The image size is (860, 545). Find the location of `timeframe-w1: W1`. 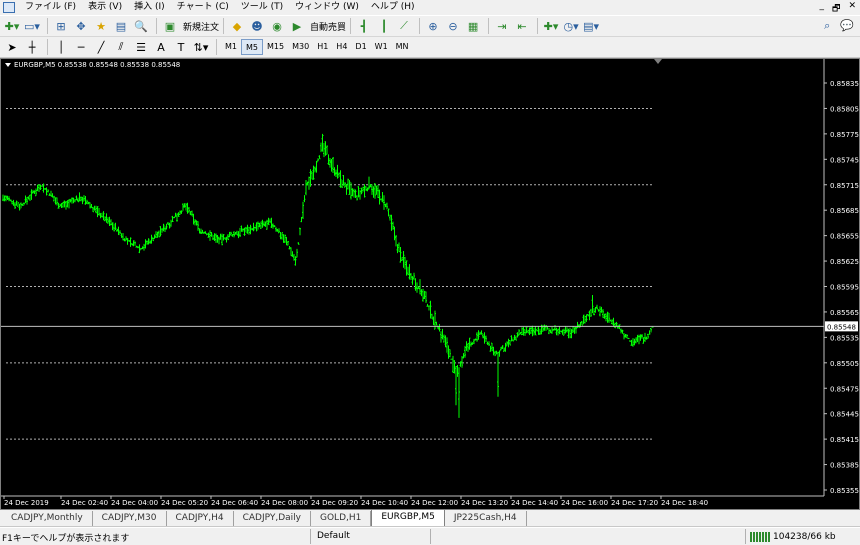

timeframe-w1: W1 is located at coordinates (381, 47).